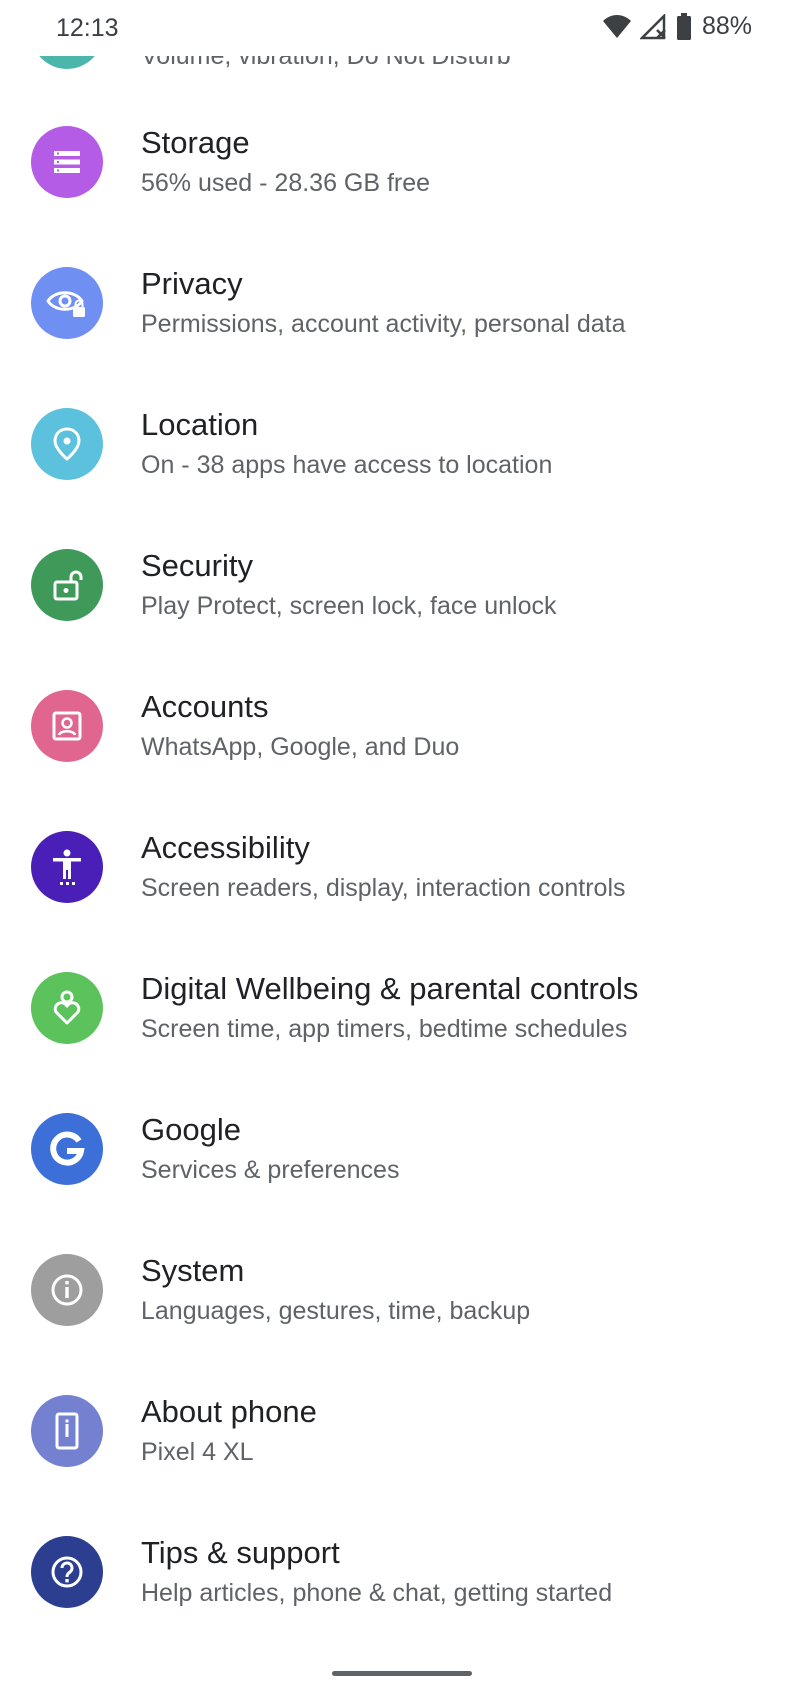 This screenshot has height=1689, width=800. What do you see at coordinates (617, 27) in the screenshot?
I see `wifi-icon` at bounding box center [617, 27].